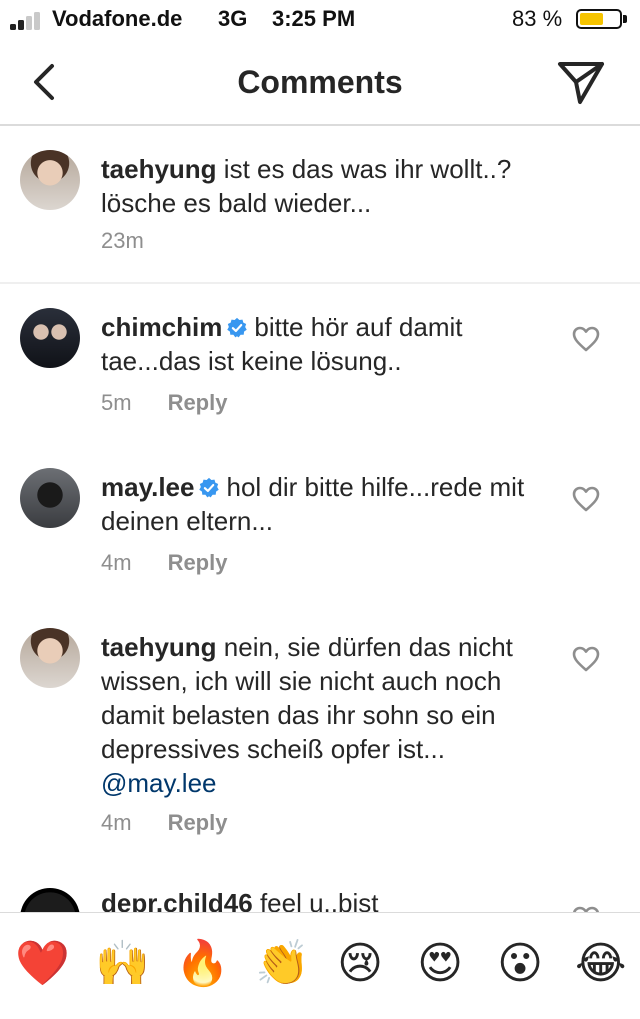 The image size is (640, 1019). What do you see at coordinates (440, 964) in the screenshot?
I see `emoji-heart-eyes-button: 😍` at bounding box center [440, 964].